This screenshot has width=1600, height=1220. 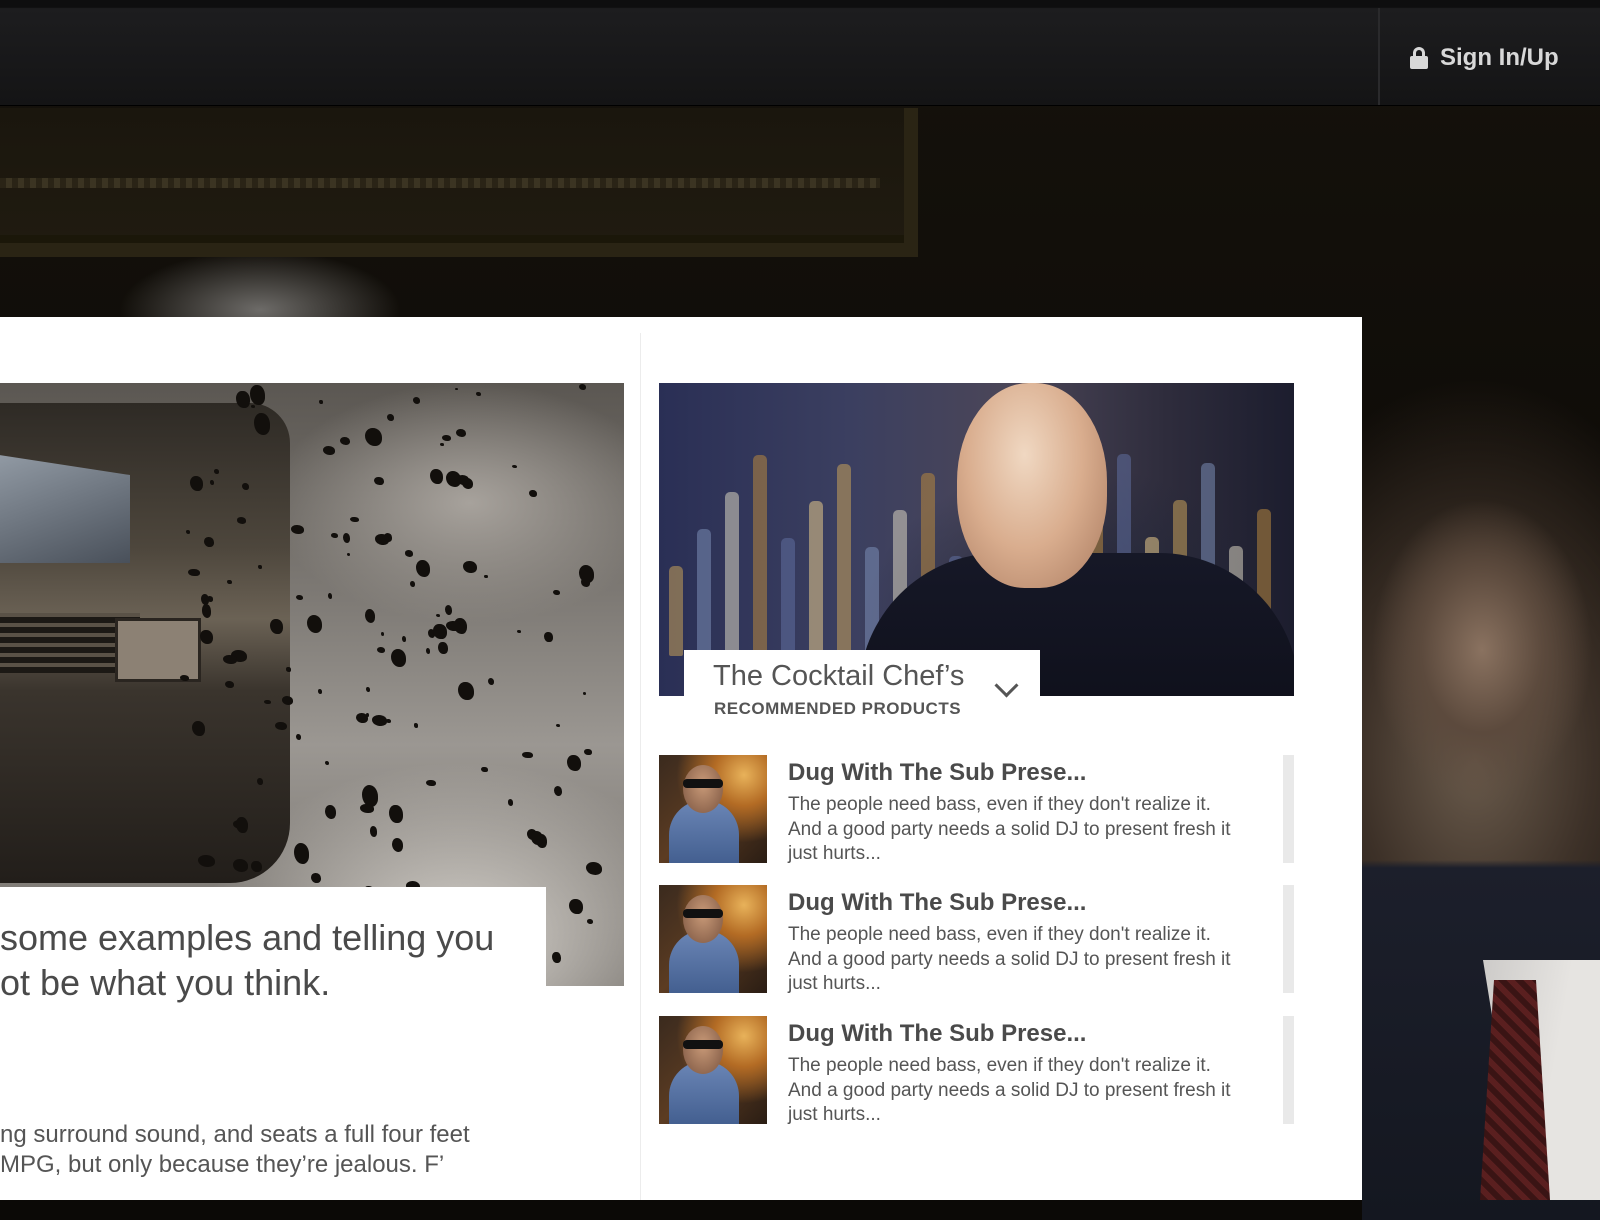 What do you see at coordinates (839, 676) in the screenshot?
I see `chef-title: The Cocktail Chef’s` at bounding box center [839, 676].